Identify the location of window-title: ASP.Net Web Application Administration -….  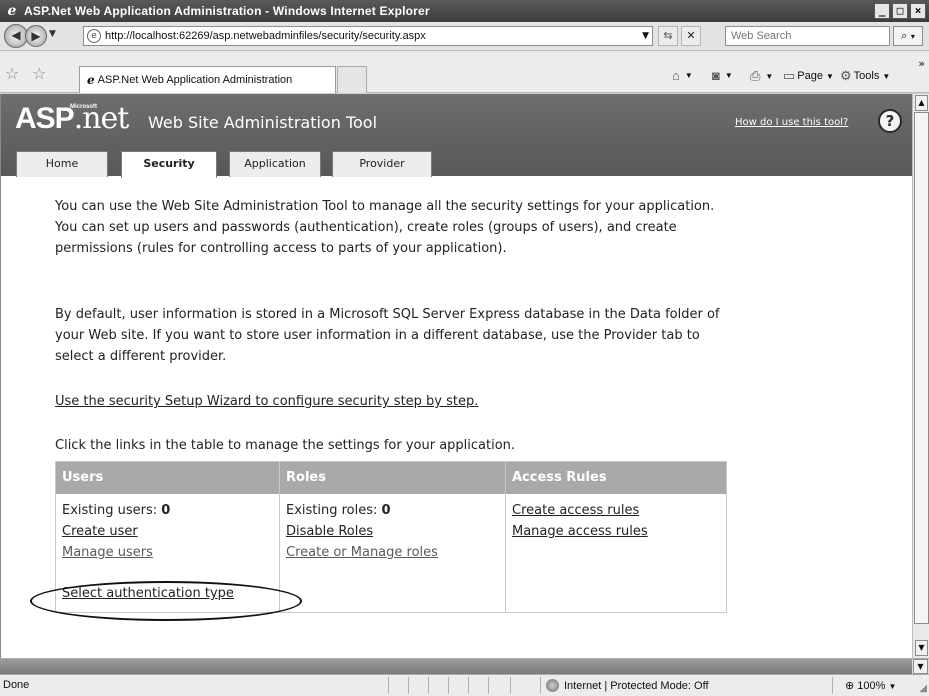
(227, 11).